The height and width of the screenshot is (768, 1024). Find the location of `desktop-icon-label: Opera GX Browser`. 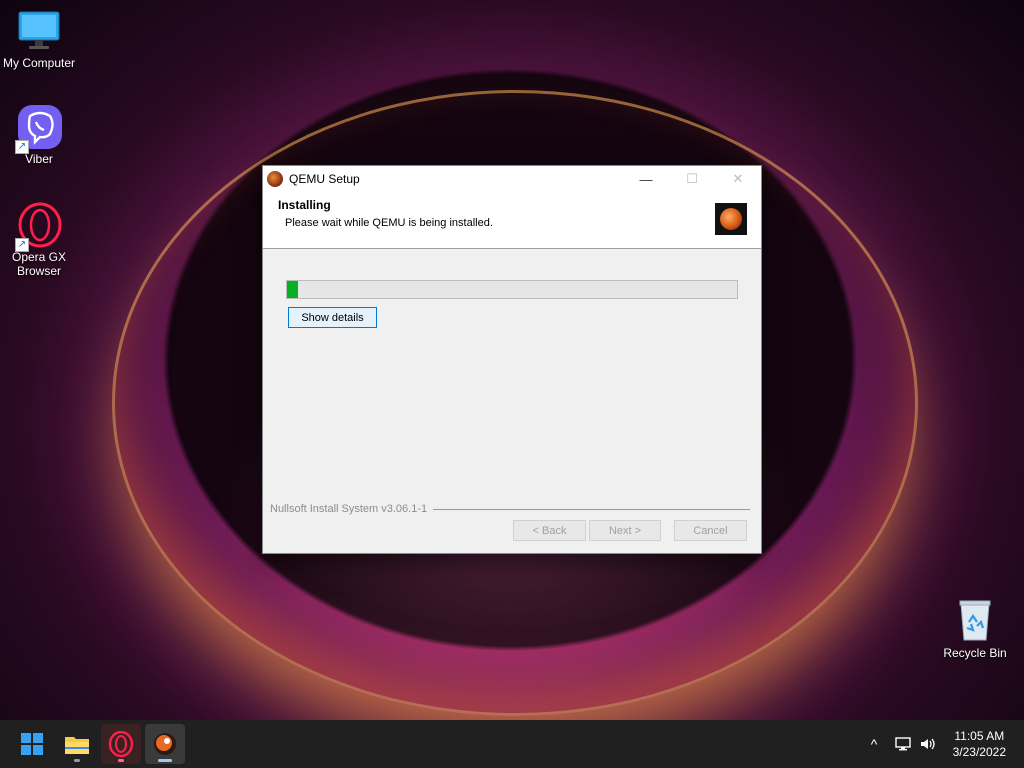

desktop-icon-label: Opera GX Browser is located at coordinates (39, 264).